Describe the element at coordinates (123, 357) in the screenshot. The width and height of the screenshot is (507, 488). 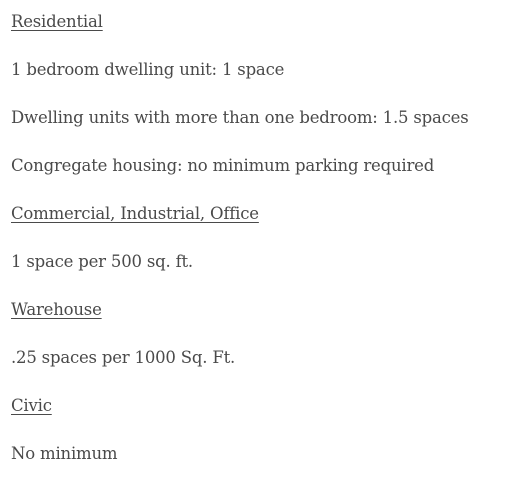
I see `requirement-warehouse: .25 spaces per 1000 Sq. Ft.` at that location.